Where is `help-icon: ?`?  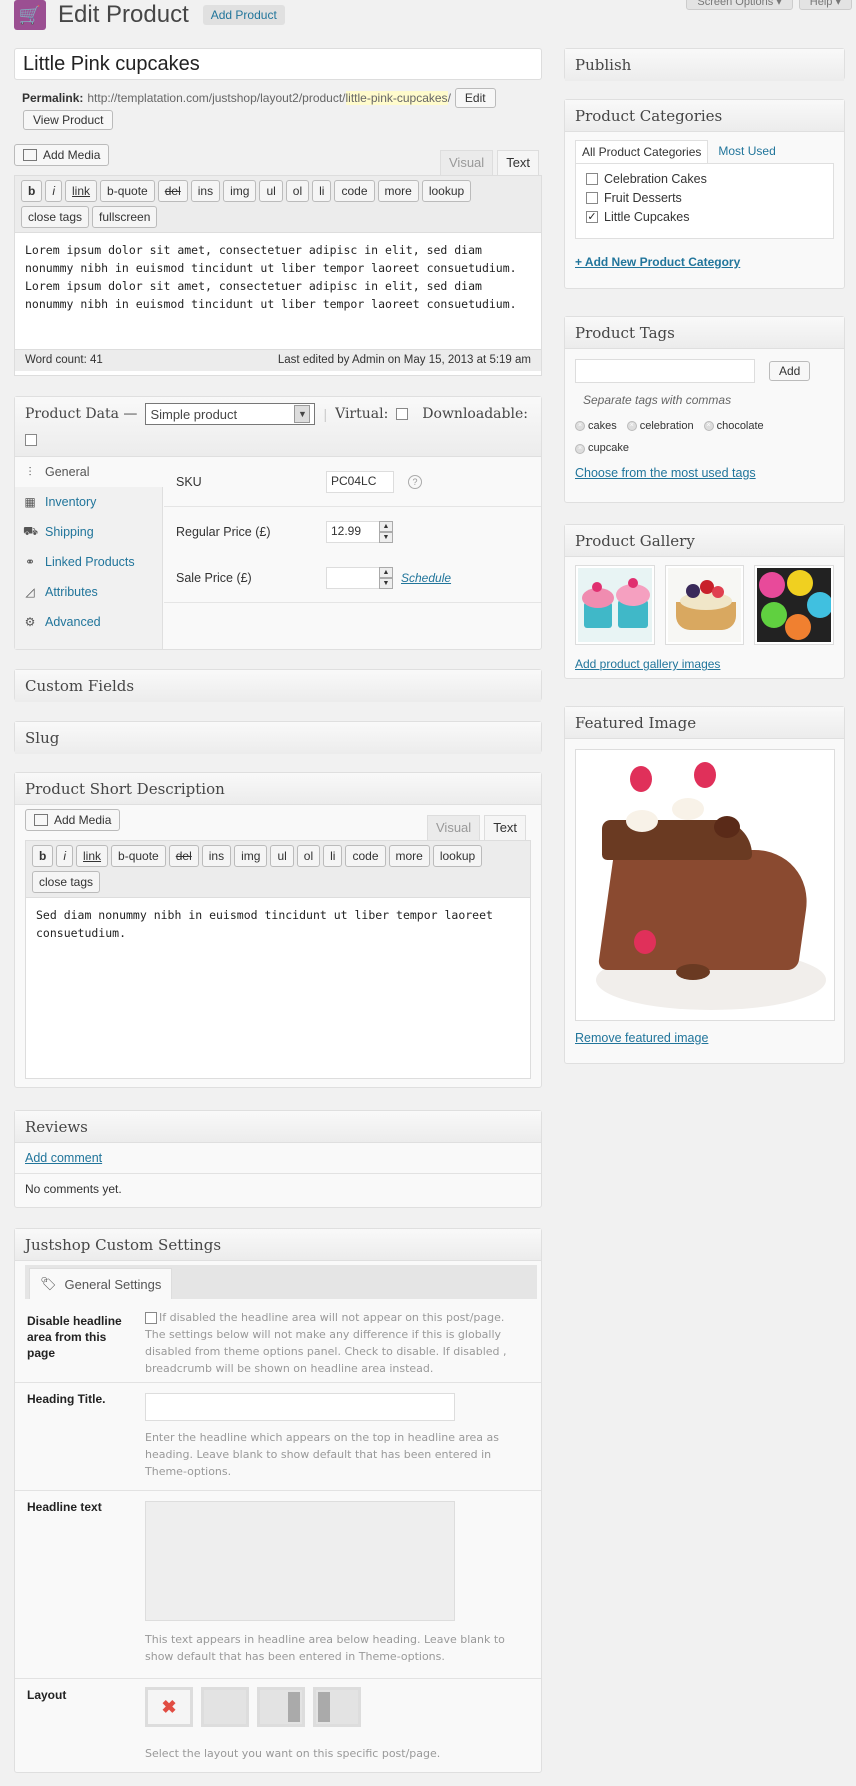
help-icon: ? is located at coordinates (415, 481).